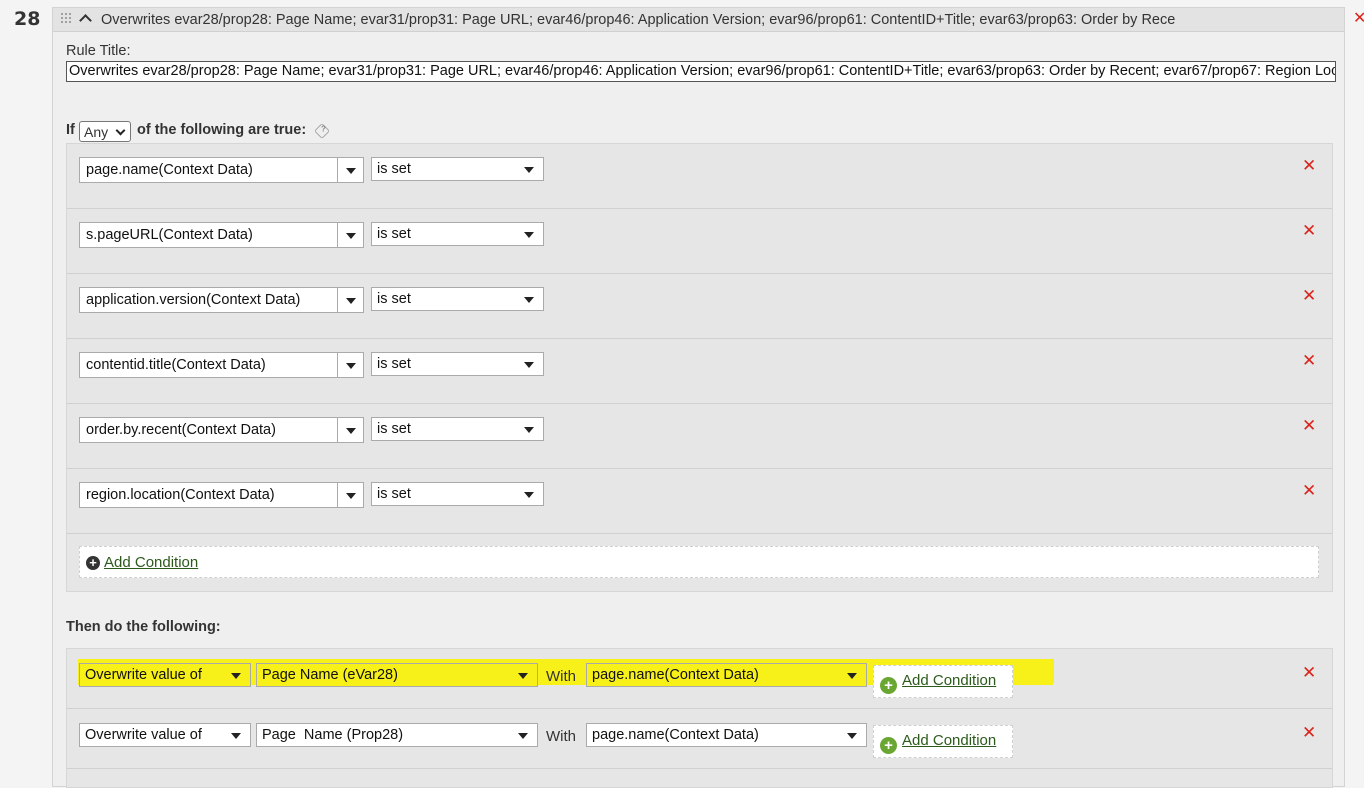 Image resolution: width=1364 pixels, height=788 pixels. I want to click on condition-field-combo: contentid.title(Context Data), so click(221, 365).